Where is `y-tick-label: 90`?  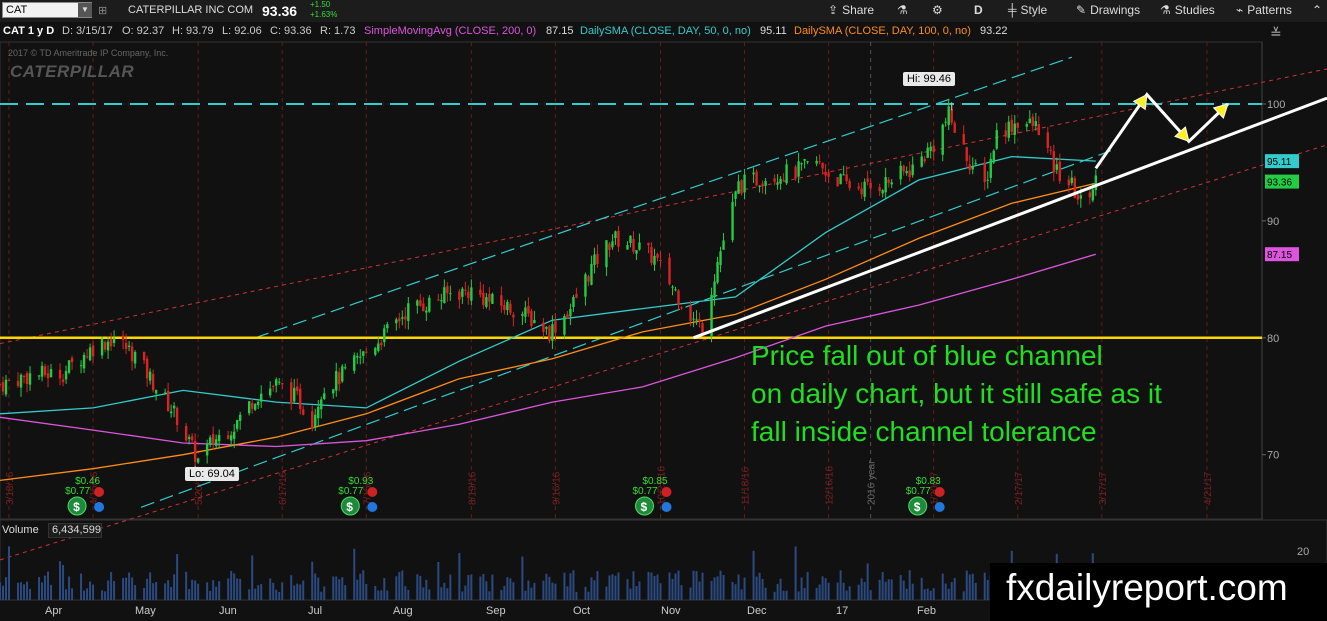 y-tick-label: 90 is located at coordinates (1273, 222).